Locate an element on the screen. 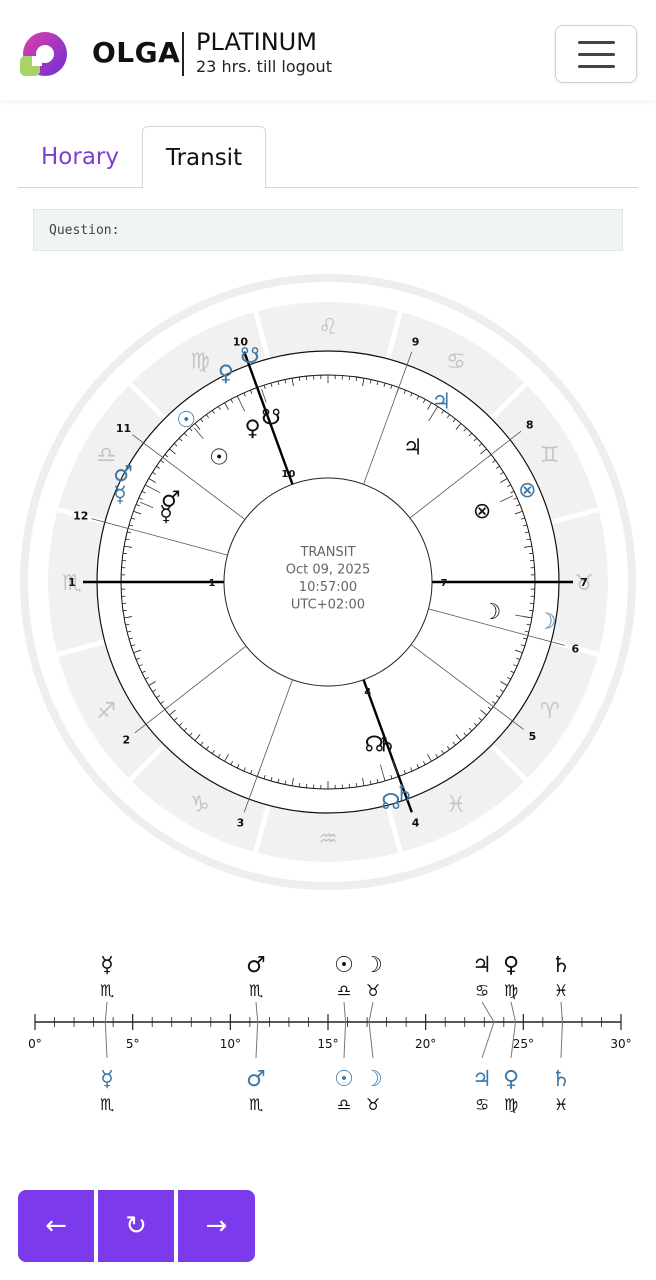  house-label-1: 1 is located at coordinates (72, 582).